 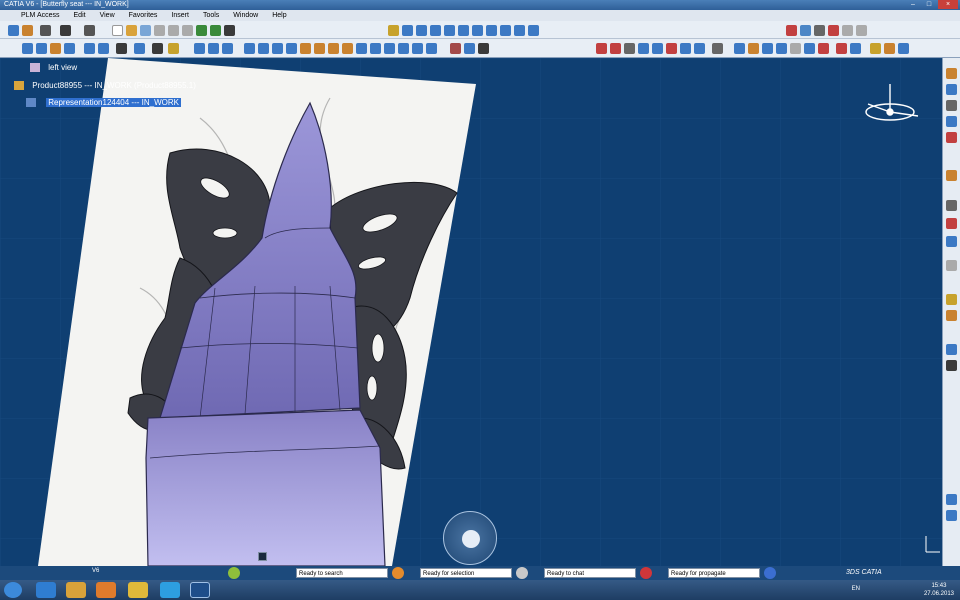 I want to click on tree-item-left-view: left view, so click(x=53, y=68).